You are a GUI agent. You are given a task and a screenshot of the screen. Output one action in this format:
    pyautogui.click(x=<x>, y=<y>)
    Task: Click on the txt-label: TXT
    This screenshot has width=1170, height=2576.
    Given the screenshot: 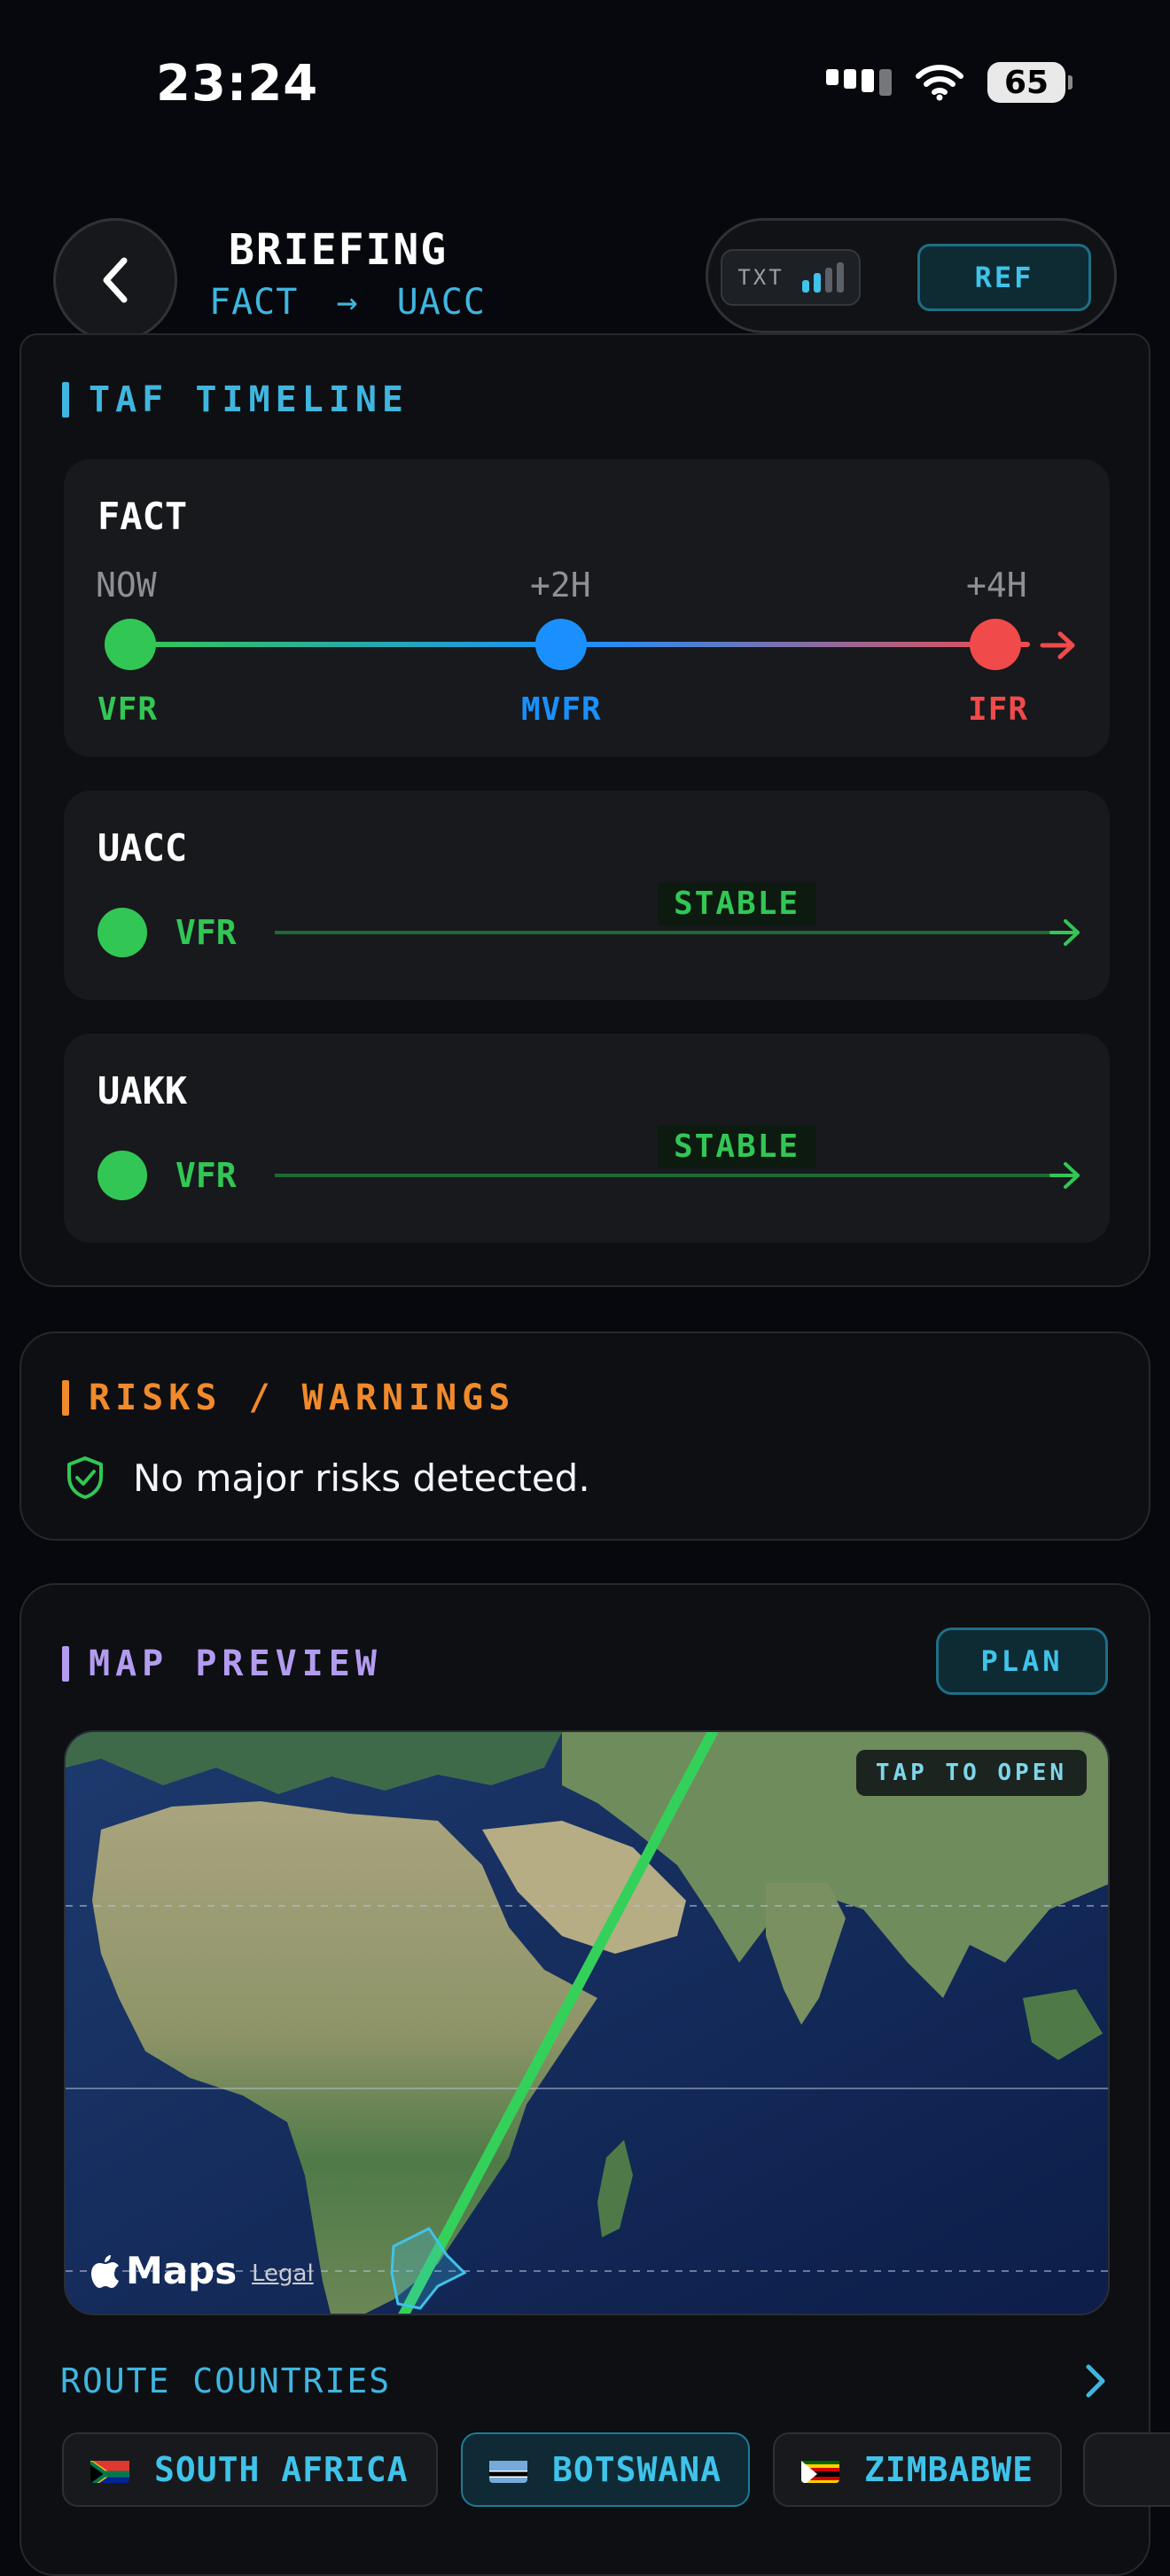 What is the action you would take?
    pyautogui.click(x=760, y=277)
    